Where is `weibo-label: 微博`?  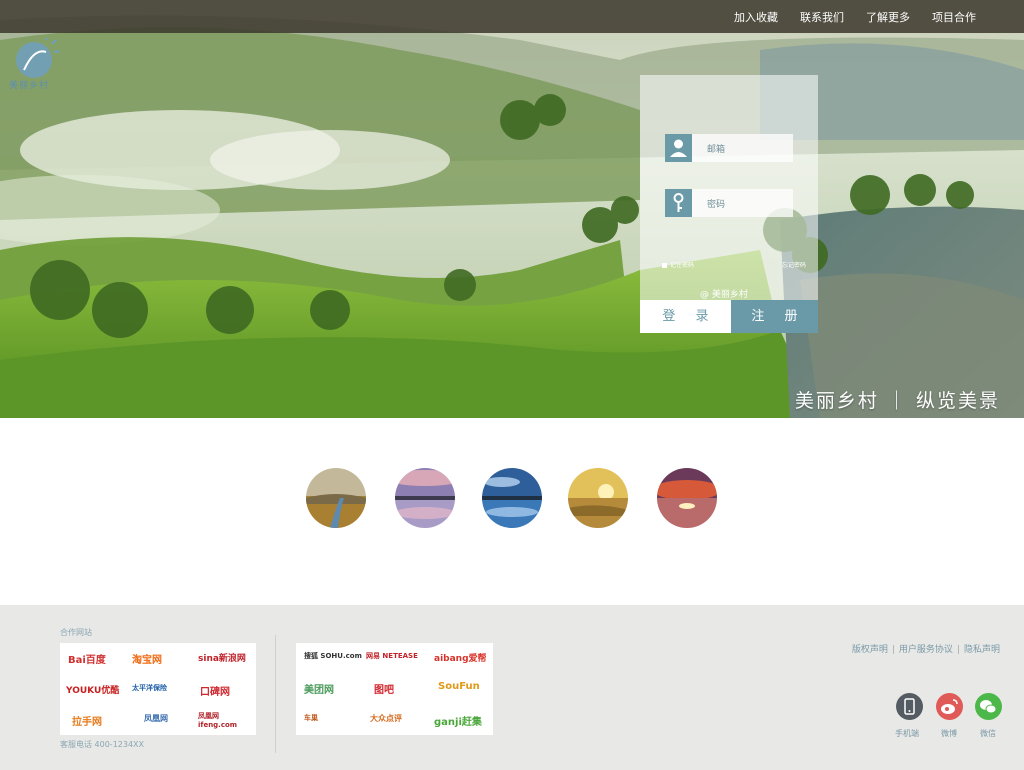
weibo-label: 微博 is located at coordinates (949, 733).